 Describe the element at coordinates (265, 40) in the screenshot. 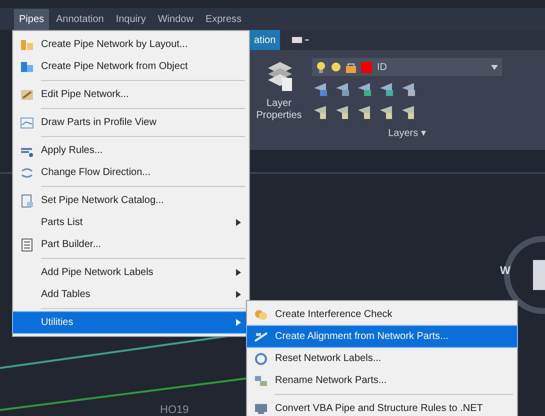

I see `ribbon-tab: ation` at that location.